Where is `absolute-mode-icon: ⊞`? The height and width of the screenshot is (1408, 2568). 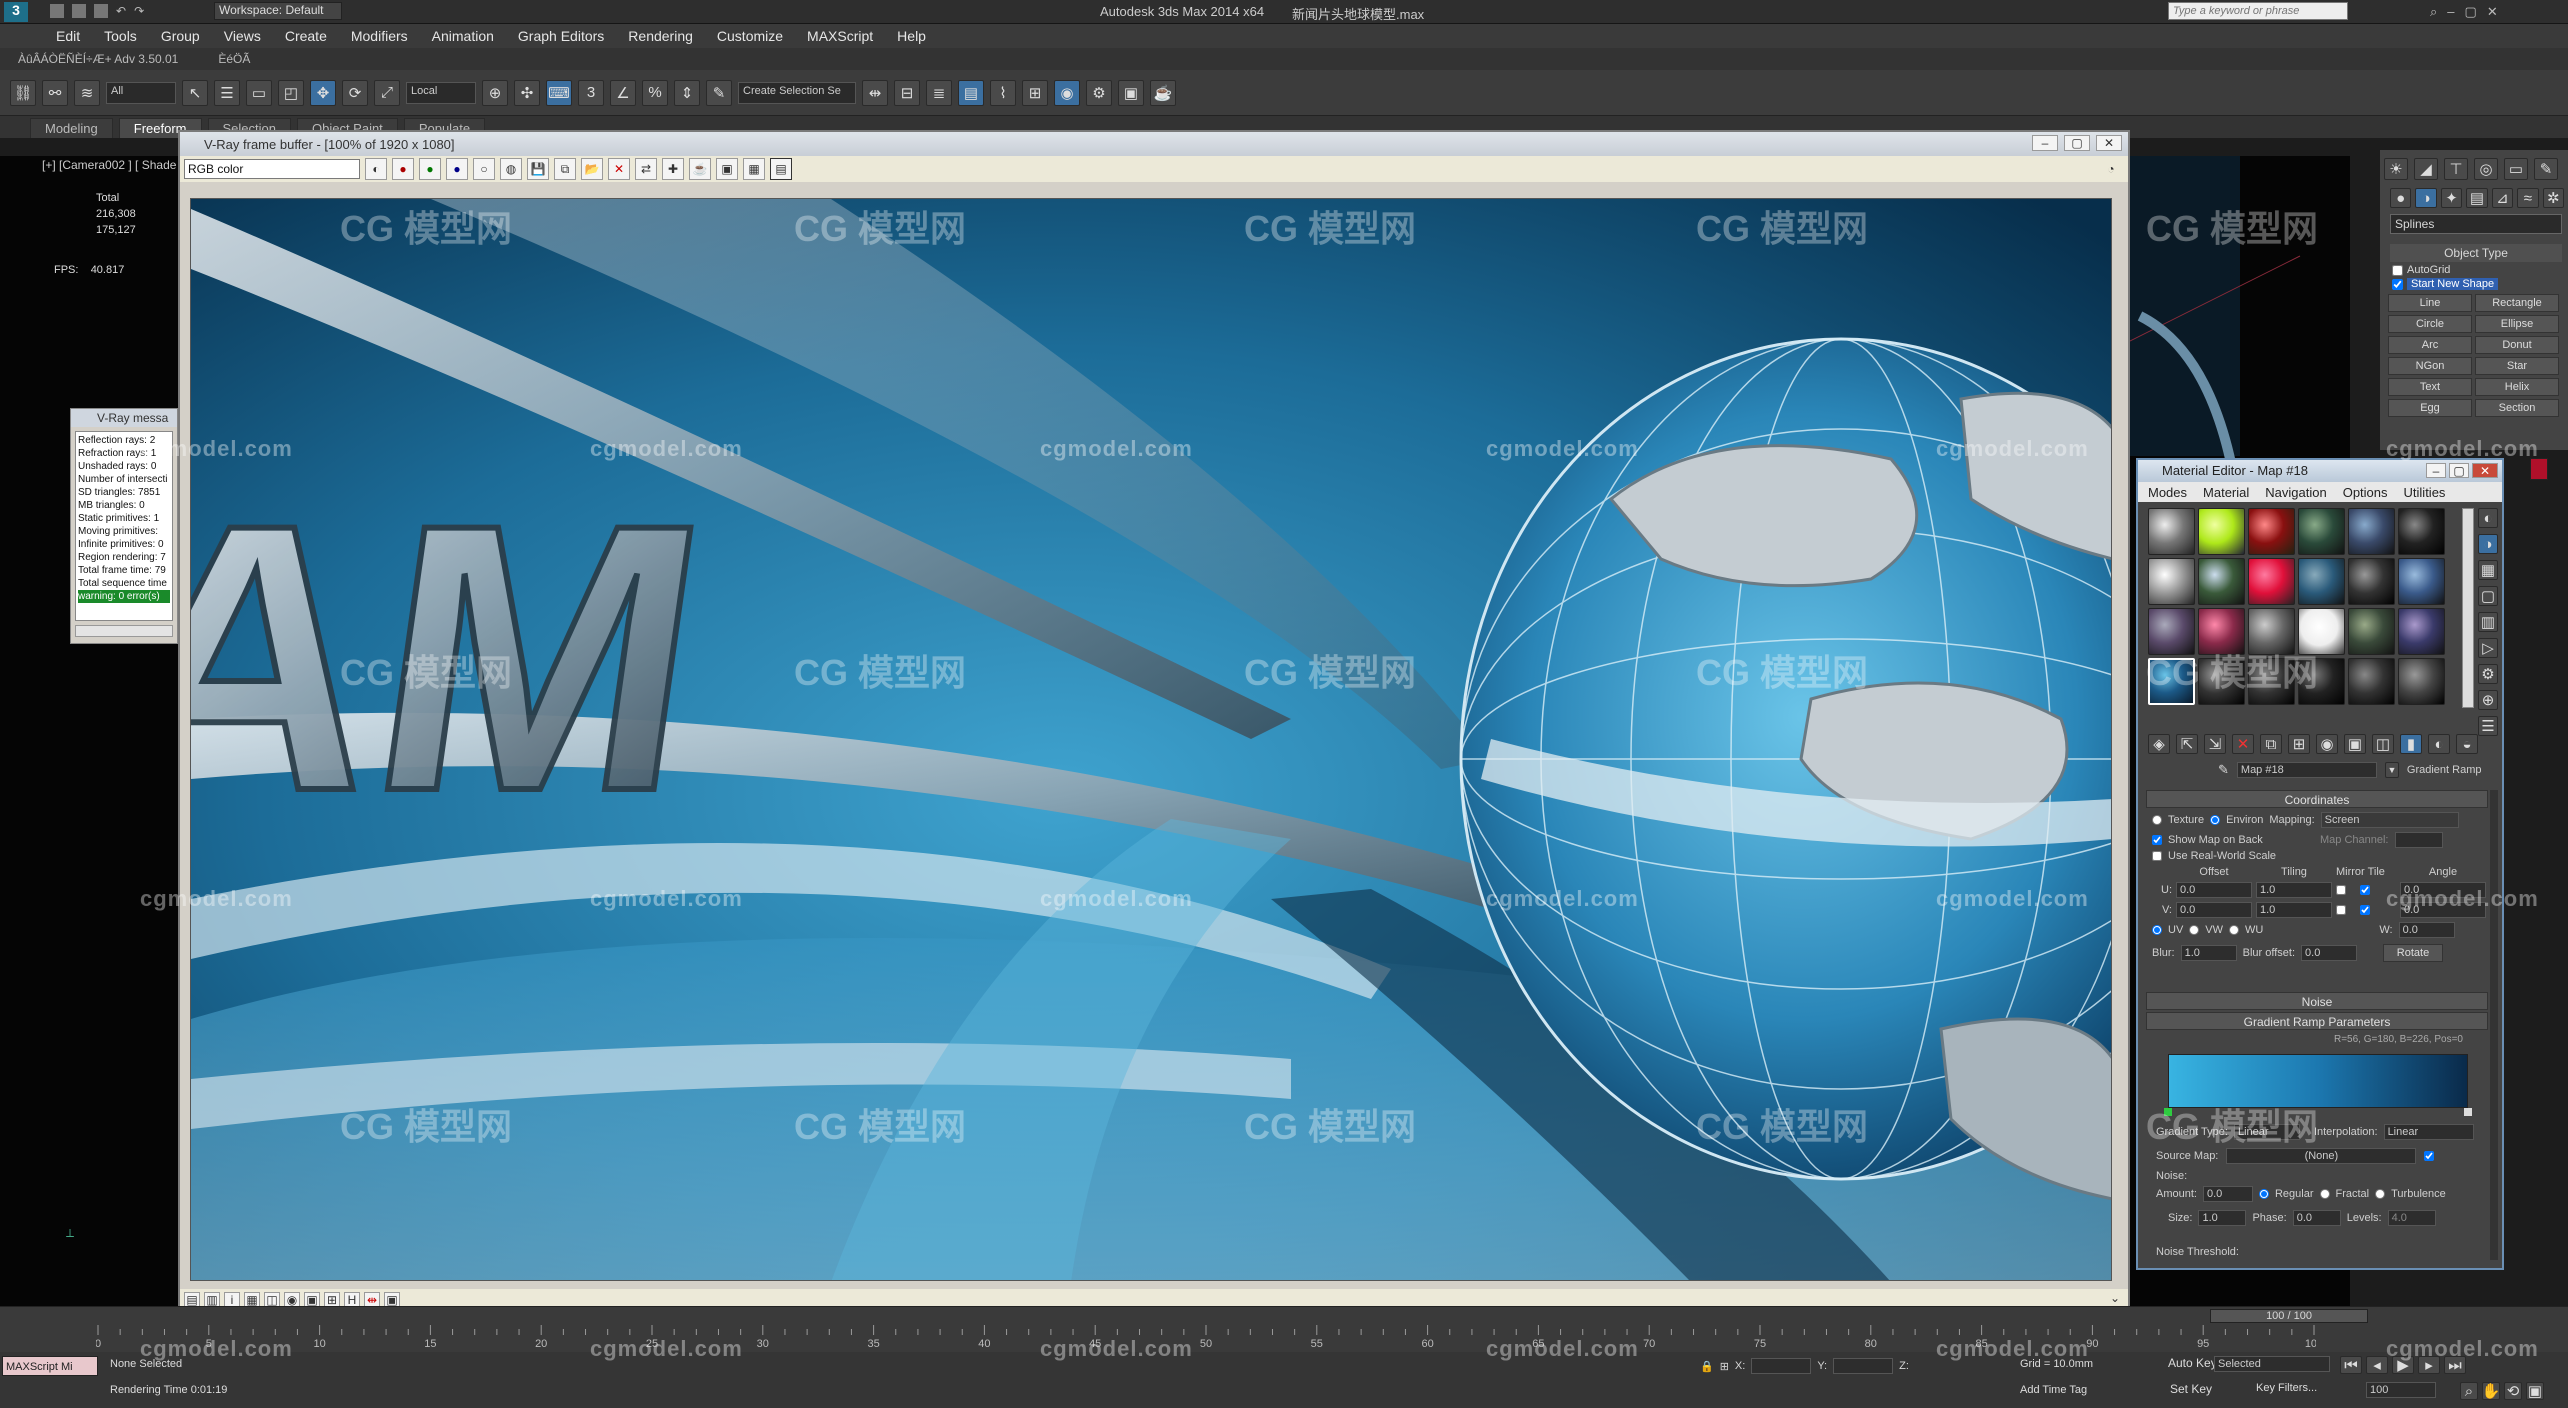 absolute-mode-icon: ⊞ is located at coordinates (1724, 1366).